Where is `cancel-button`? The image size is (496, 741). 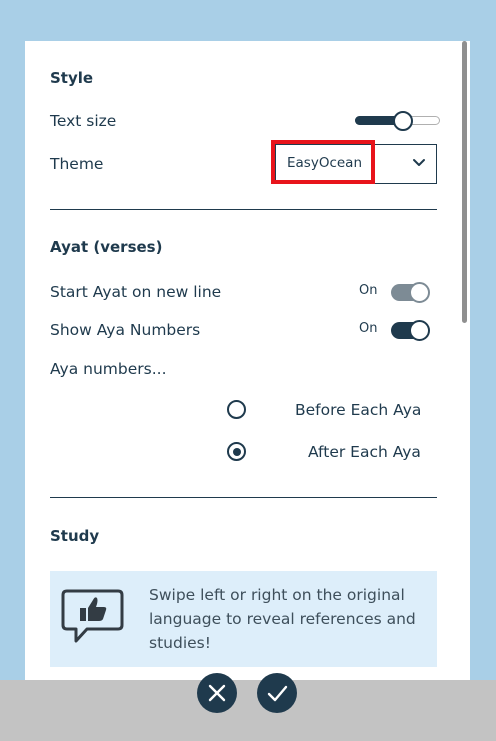 cancel-button is located at coordinates (217, 693).